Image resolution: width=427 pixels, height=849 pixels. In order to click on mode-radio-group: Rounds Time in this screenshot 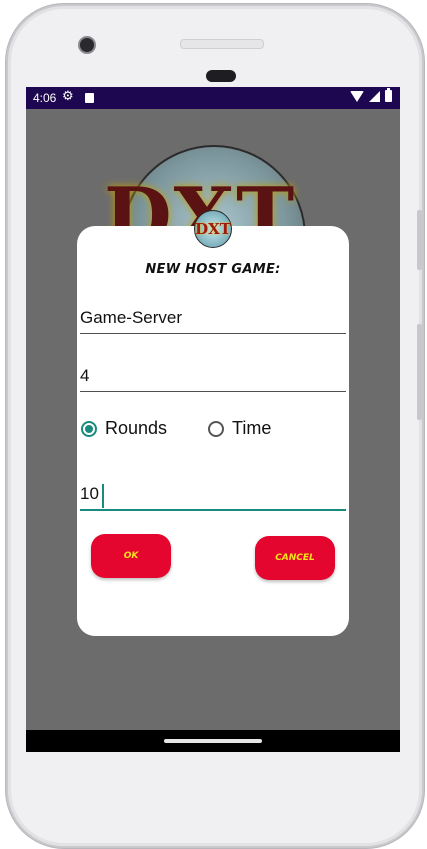, I will do `click(214, 431)`.